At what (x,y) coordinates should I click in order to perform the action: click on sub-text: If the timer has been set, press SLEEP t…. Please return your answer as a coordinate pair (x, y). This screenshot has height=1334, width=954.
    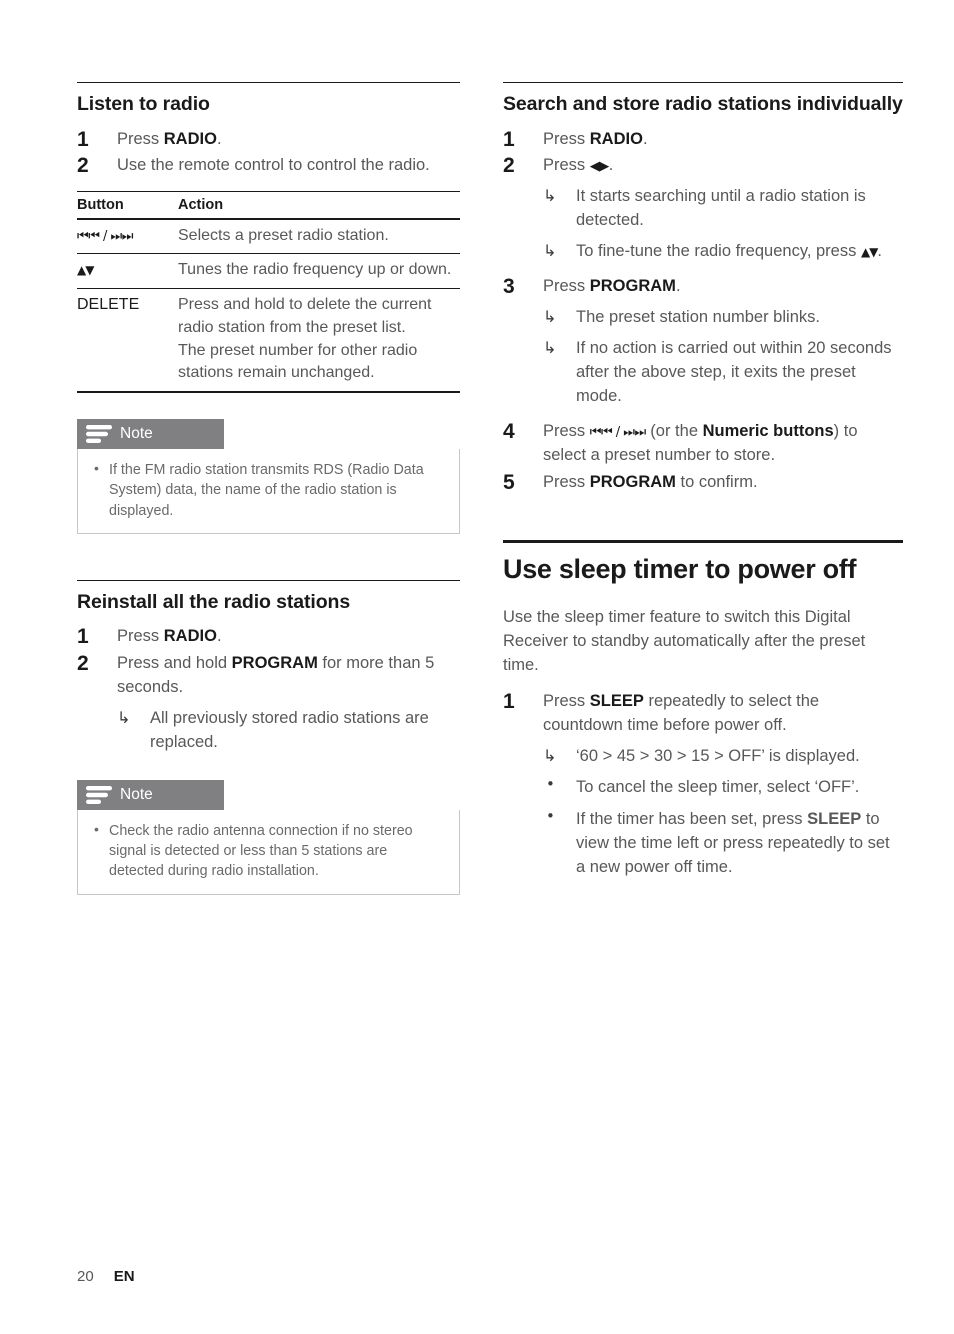
    Looking at the image, I should click on (733, 843).